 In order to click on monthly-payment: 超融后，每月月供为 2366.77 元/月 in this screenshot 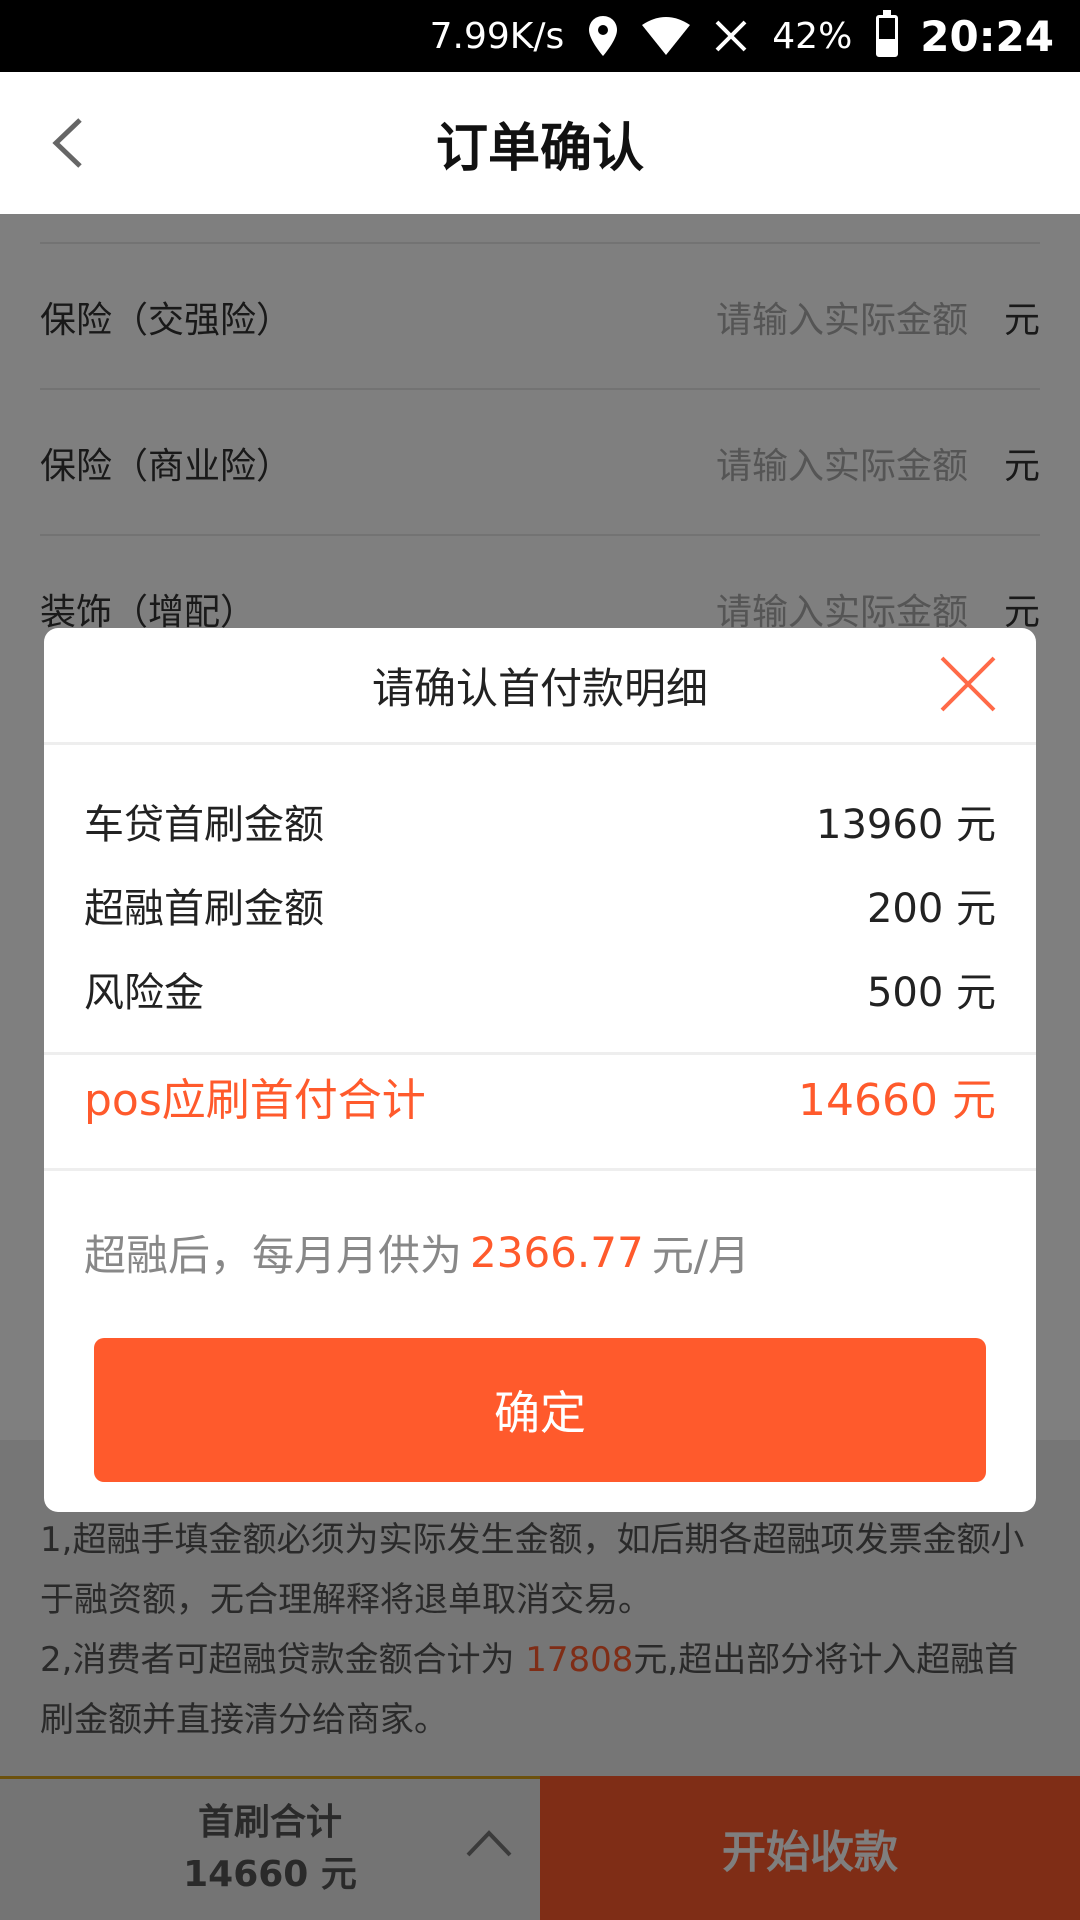, I will do `click(540, 1252)`.